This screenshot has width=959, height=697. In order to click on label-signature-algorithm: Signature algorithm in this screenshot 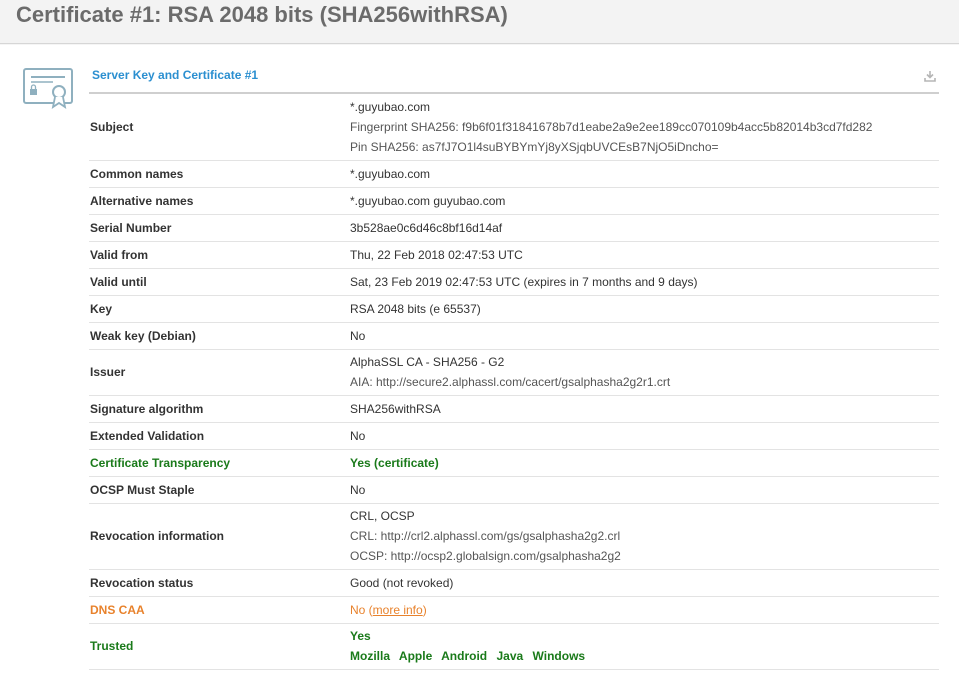, I will do `click(219, 409)`.